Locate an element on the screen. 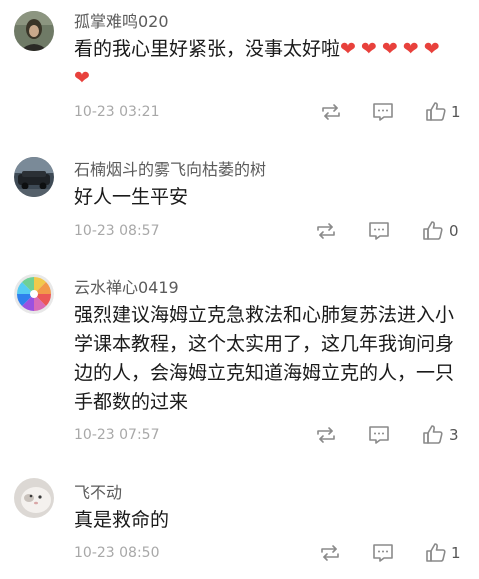 This screenshot has width=479, height=579. like-count: 3 is located at coordinates (454, 435).